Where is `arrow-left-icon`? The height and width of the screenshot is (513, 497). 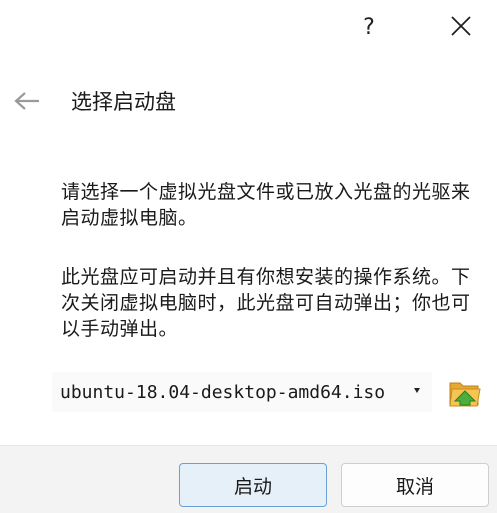
arrow-left-icon is located at coordinates (26, 101).